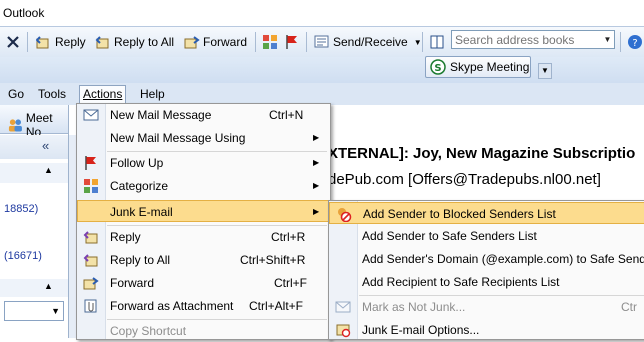  What do you see at coordinates (343, 307) in the screenshot?
I see `not-junk-icon` at bounding box center [343, 307].